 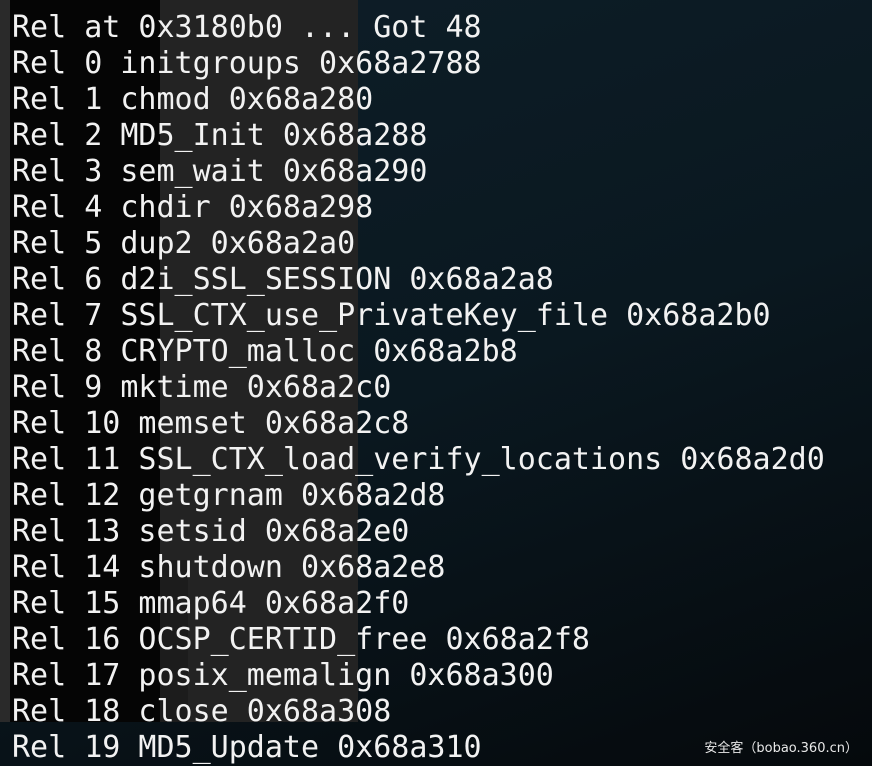 What do you see at coordinates (781, 748) in the screenshot?
I see `watermark: 安全客（bobao.360.cn）` at bounding box center [781, 748].